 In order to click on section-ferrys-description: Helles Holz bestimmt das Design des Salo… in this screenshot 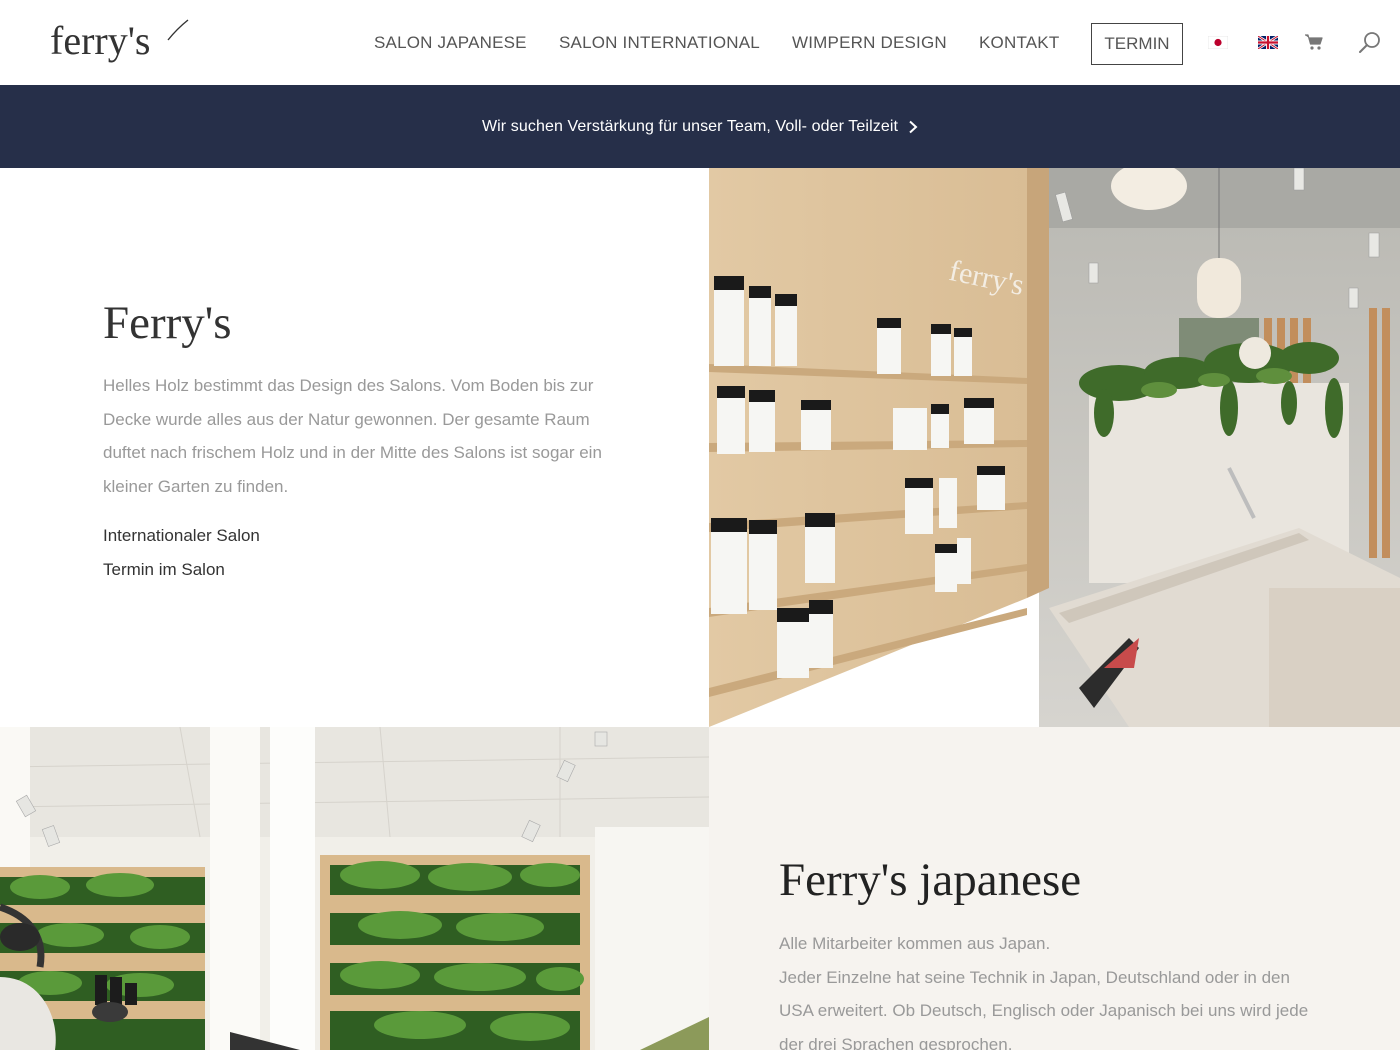, I will do `click(352, 436)`.